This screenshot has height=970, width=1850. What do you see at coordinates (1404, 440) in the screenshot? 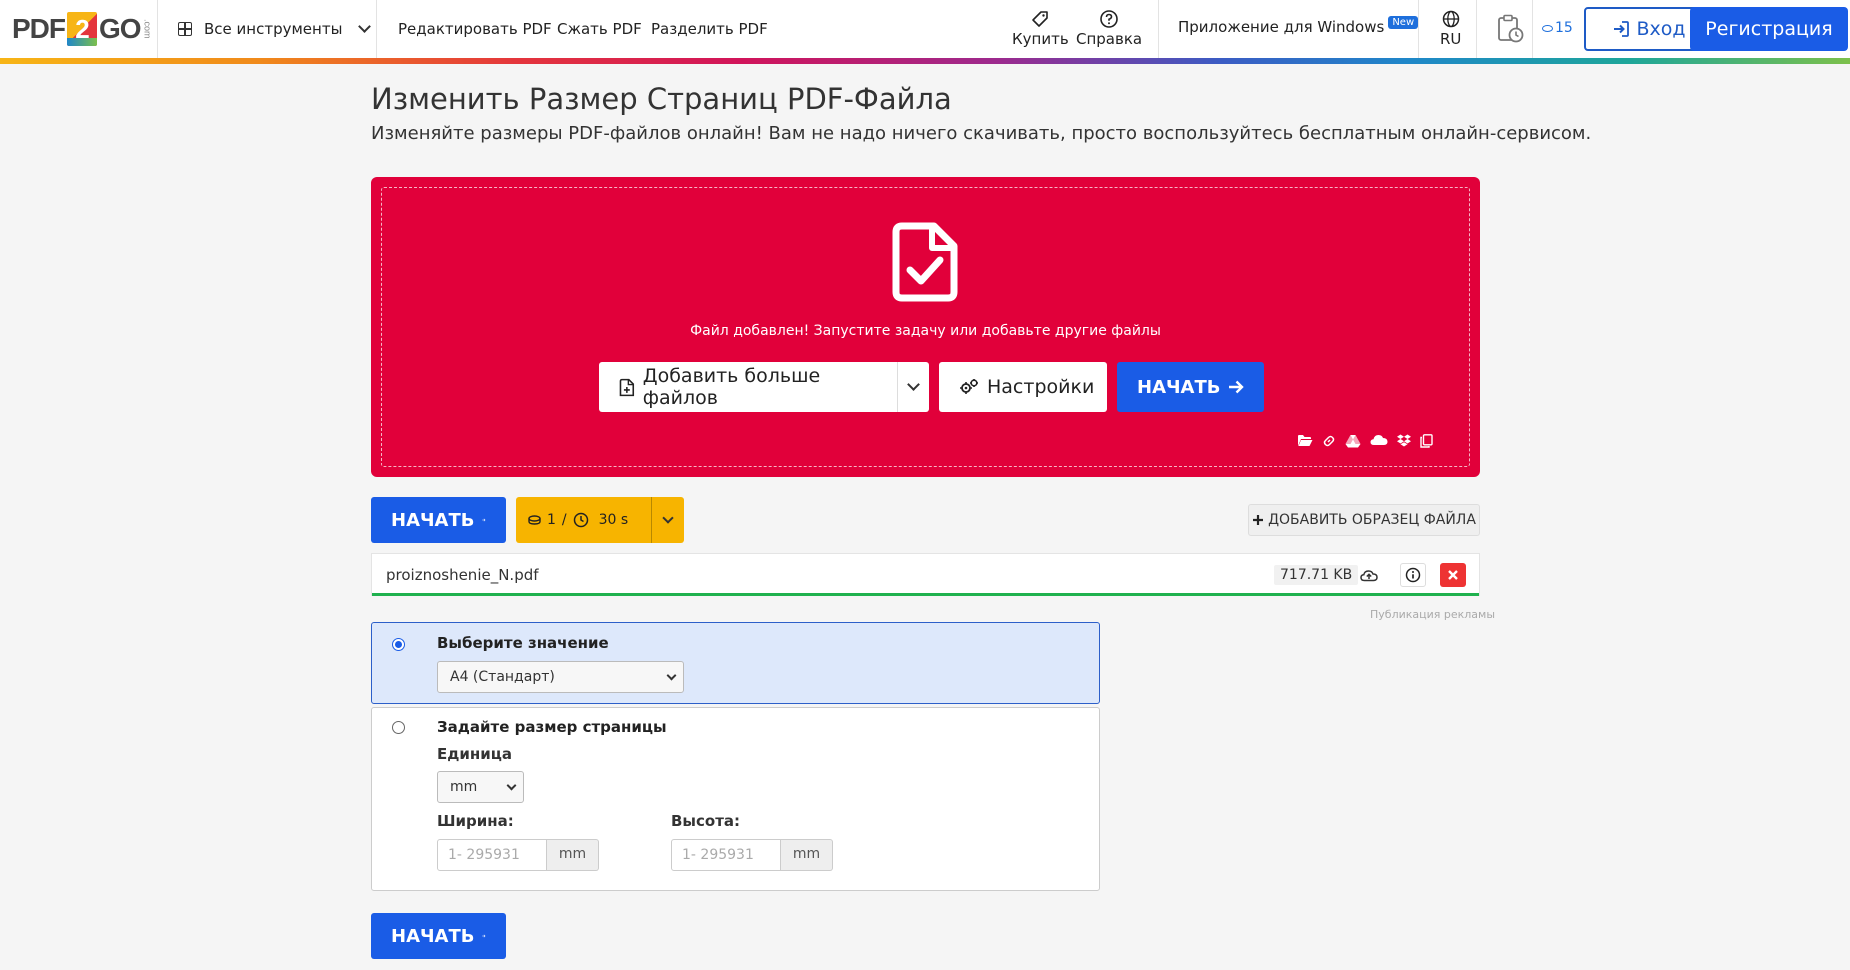
I see `dropbox-icon` at bounding box center [1404, 440].